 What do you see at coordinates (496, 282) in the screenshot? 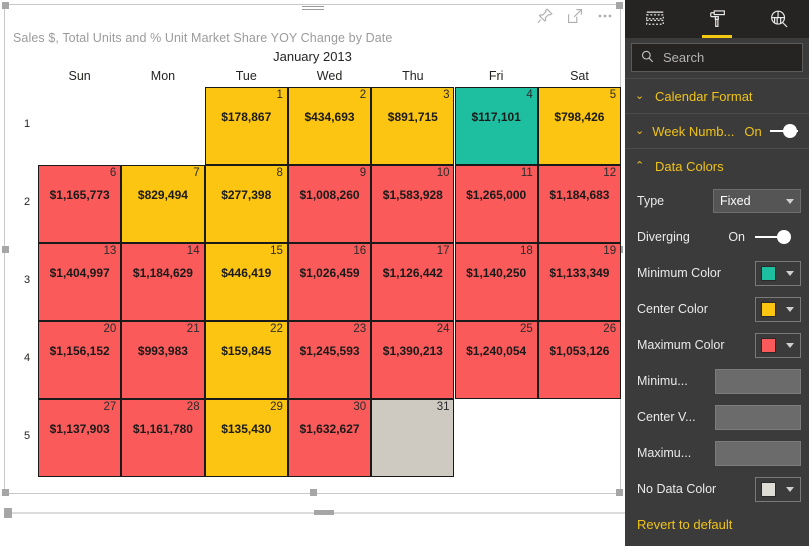
I see `calendar-day-cell: 18 $1,140,250` at bounding box center [496, 282].